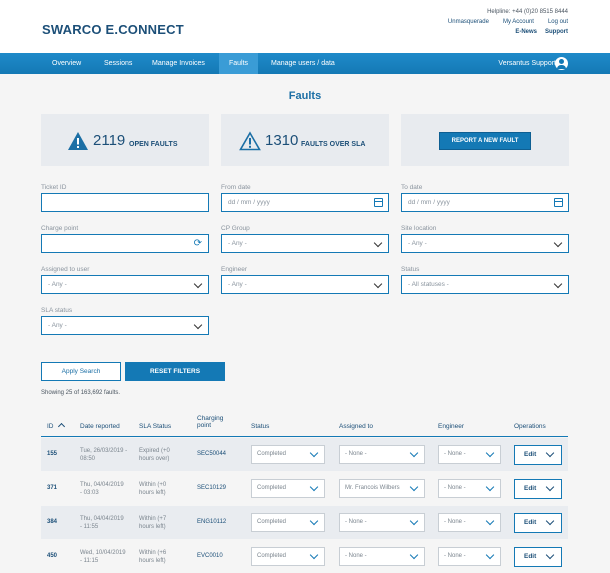 This screenshot has width=610, height=573. What do you see at coordinates (429, 202) in the screenshot?
I see `to-date-placeholder: dd / mm / yyyy` at bounding box center [429, 202].